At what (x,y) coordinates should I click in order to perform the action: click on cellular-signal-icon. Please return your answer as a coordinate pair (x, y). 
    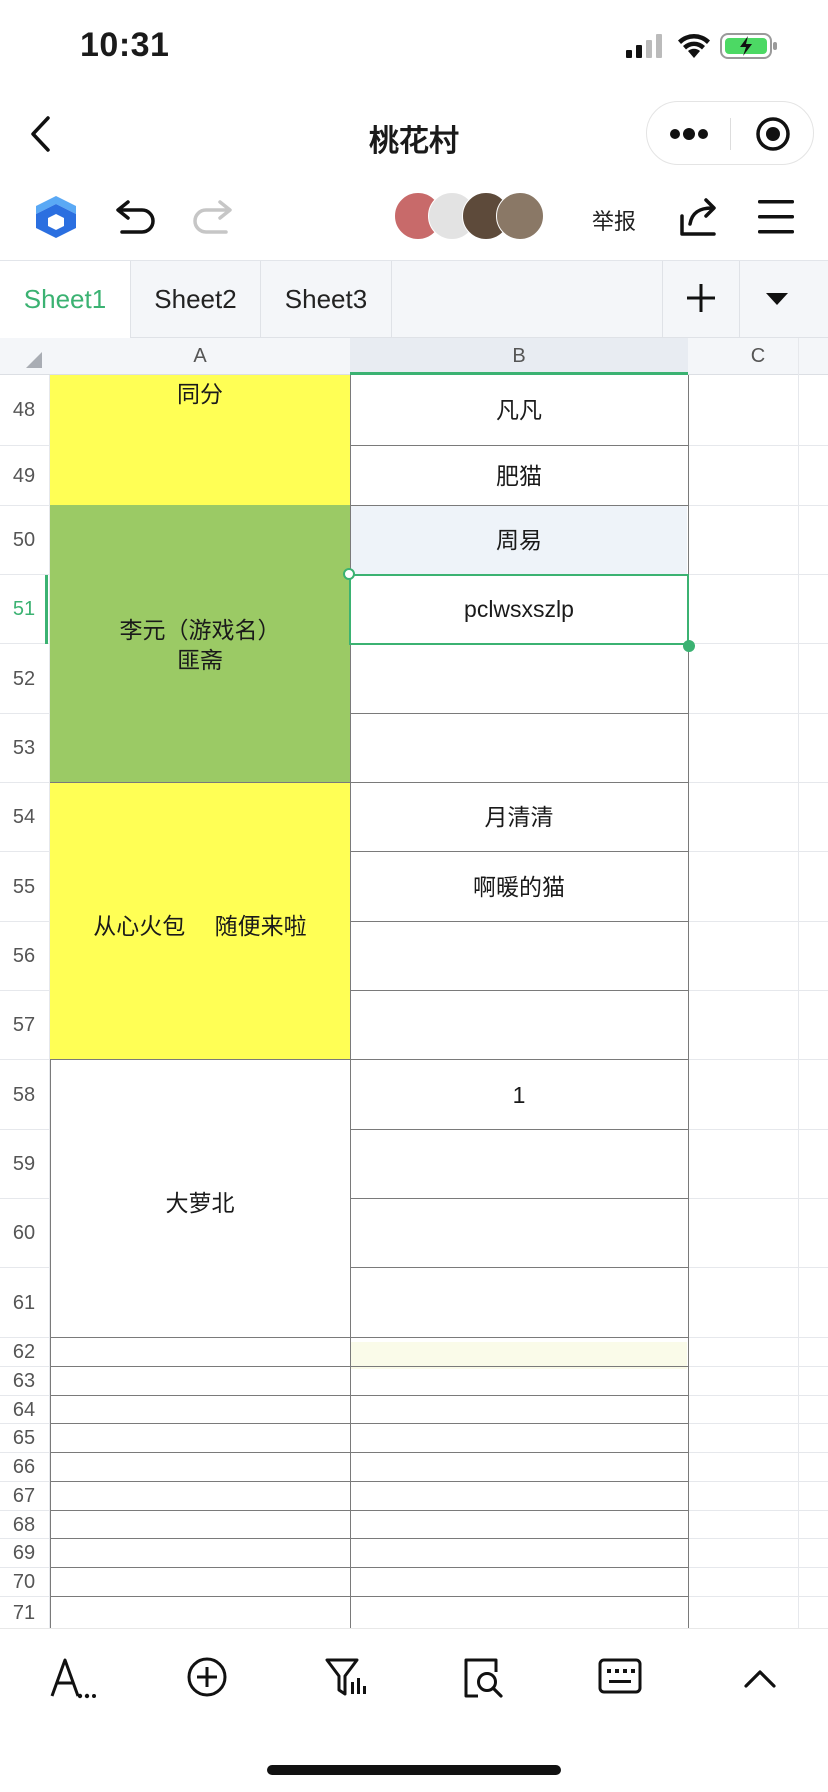
    Looking at the image, I should click on (644, 46).